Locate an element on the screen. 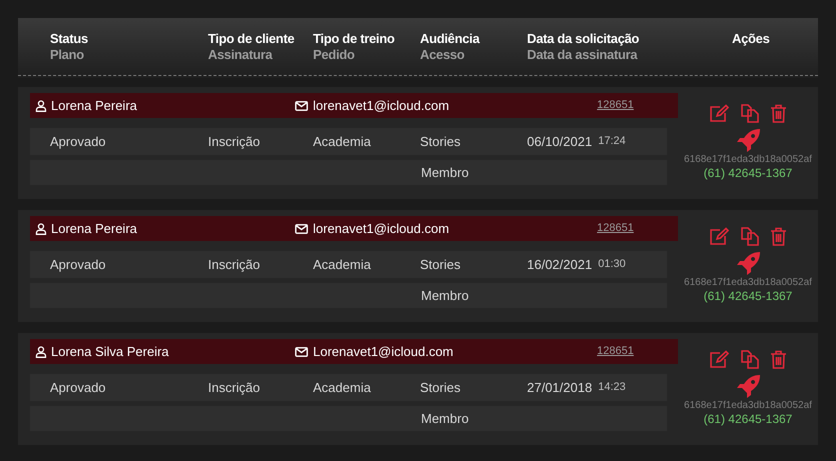 This screenshot has height=461, width=836. request-time: 01:30 is located at coordinates (612, 264).